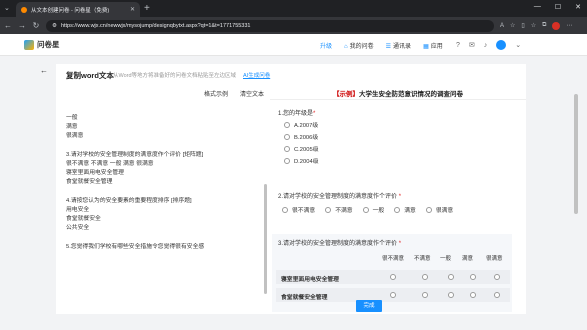 The height and width of the screenshot is (330, 587). What do you see at coordinates (72, 118) in the screenshot?
I see `text-line: 一般` at bounding box center [72, 118].